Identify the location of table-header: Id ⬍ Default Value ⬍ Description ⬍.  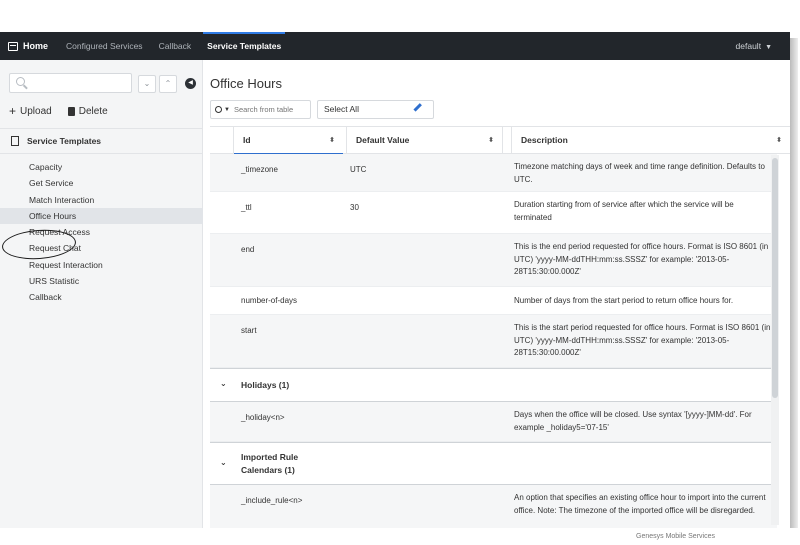
(500, 140).